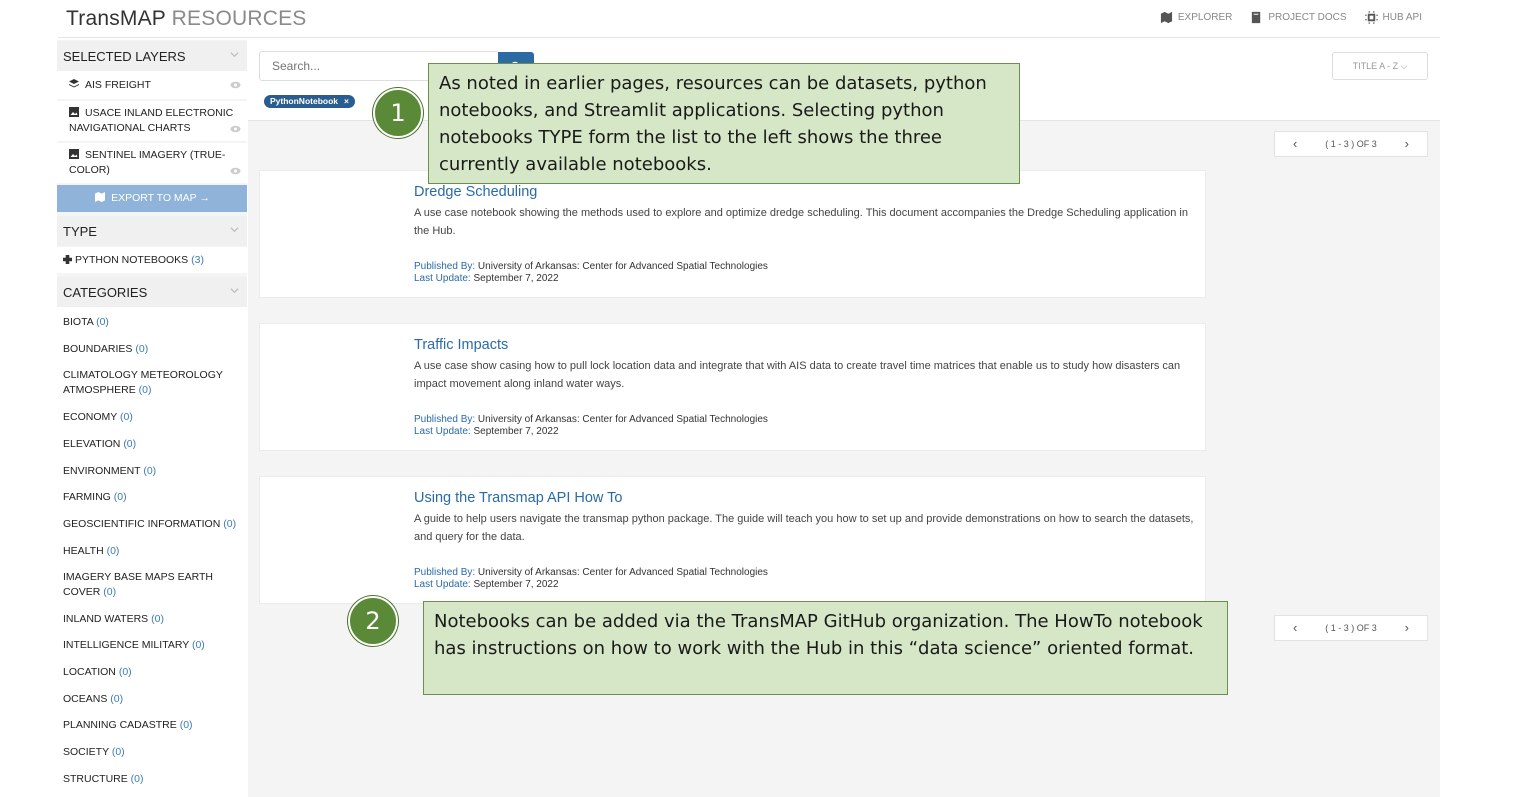 Image resolution: width=1536 pixels, height=797 pixels. I want to click on category-label: HEALTH, so click(83, 551).